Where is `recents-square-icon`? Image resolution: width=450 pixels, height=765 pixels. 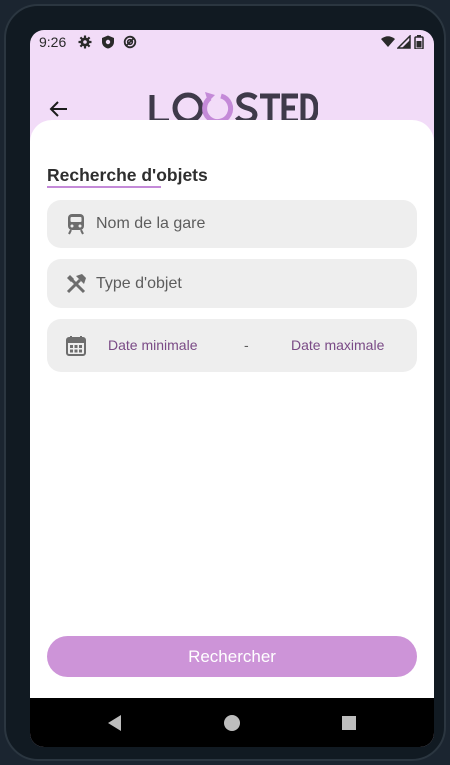 recents-square-icon is located at coordinates (349, 723).